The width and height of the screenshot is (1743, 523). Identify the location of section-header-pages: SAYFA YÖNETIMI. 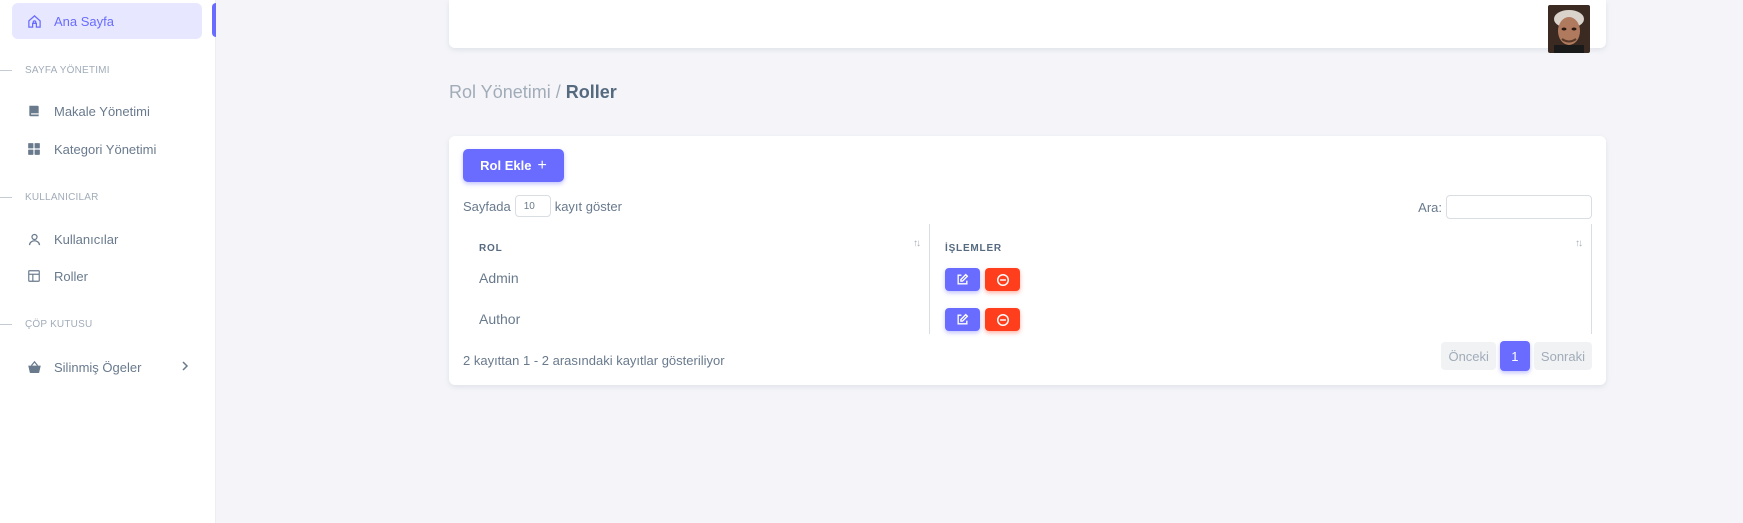
(55, 70).